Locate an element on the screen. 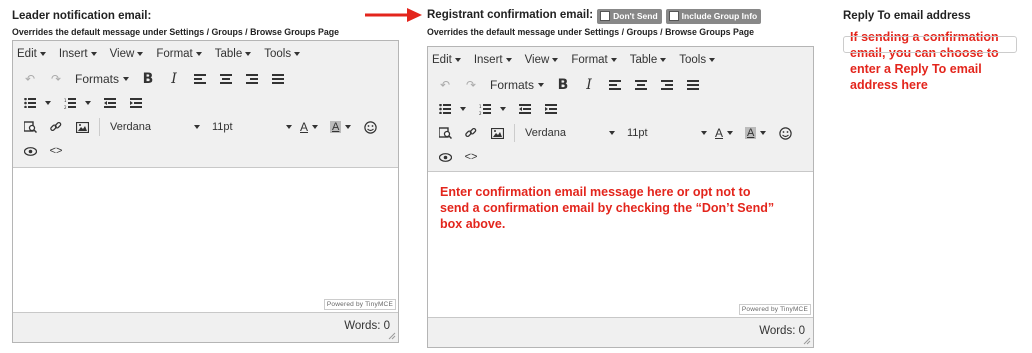 The width and height of the screenshot is (1032, 353). svg-text: 2 is located at coordinates (65, 107).